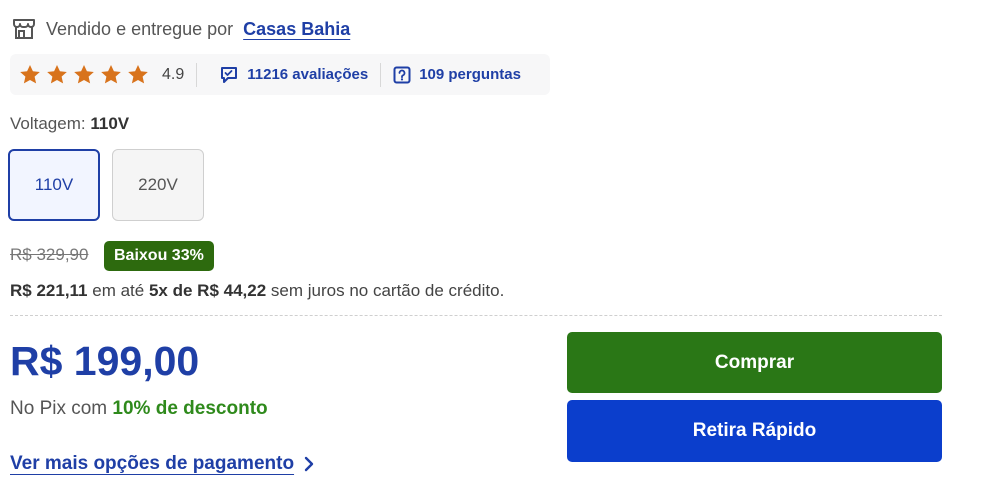 This screenshot has width=990, height=500. Describe the element at coordinates (49, 290) in the screenshot. I see `installment-total: R$ 221,11` at that location.